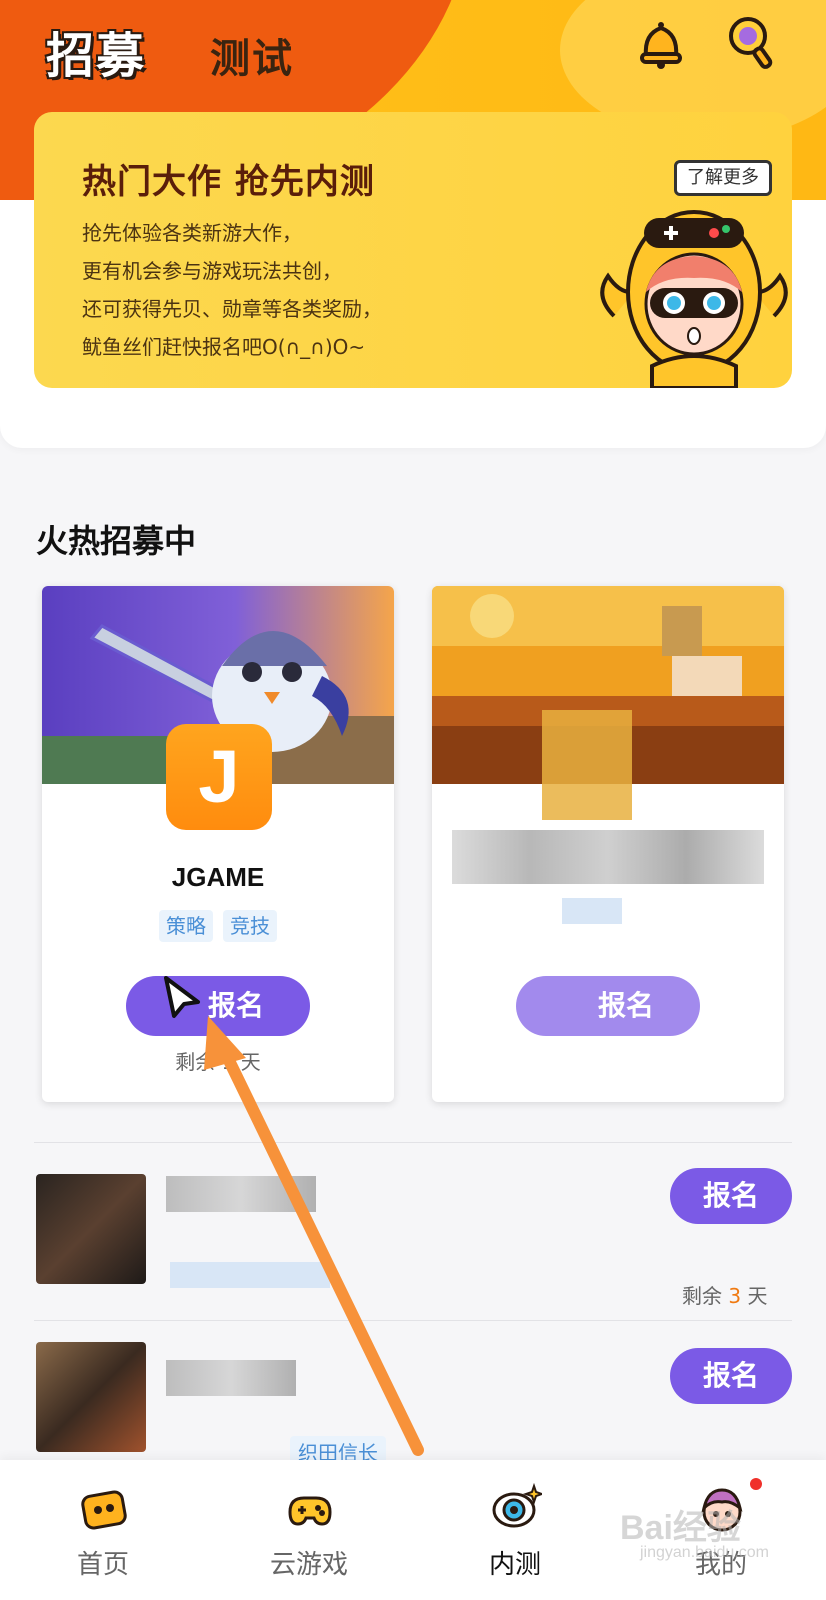  I want to click on bell-icon, so click(661, 43).